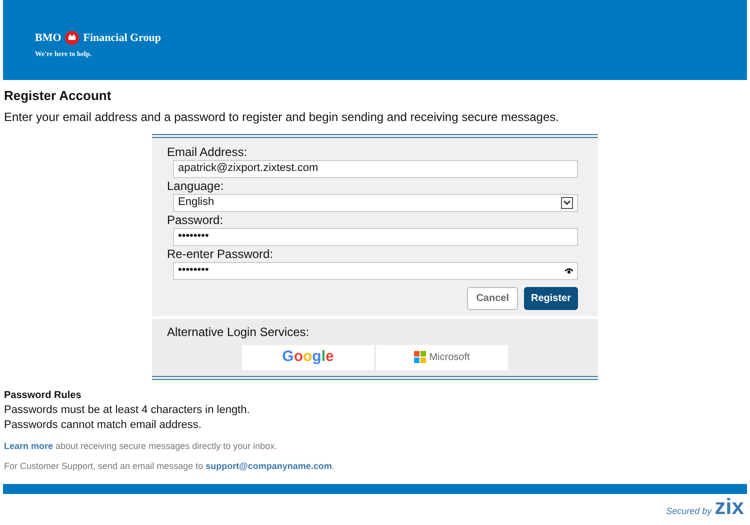 This screenshot has height=525, width=750. I want to click on microsoft-login-button: Microsoft, so click(442, 357).